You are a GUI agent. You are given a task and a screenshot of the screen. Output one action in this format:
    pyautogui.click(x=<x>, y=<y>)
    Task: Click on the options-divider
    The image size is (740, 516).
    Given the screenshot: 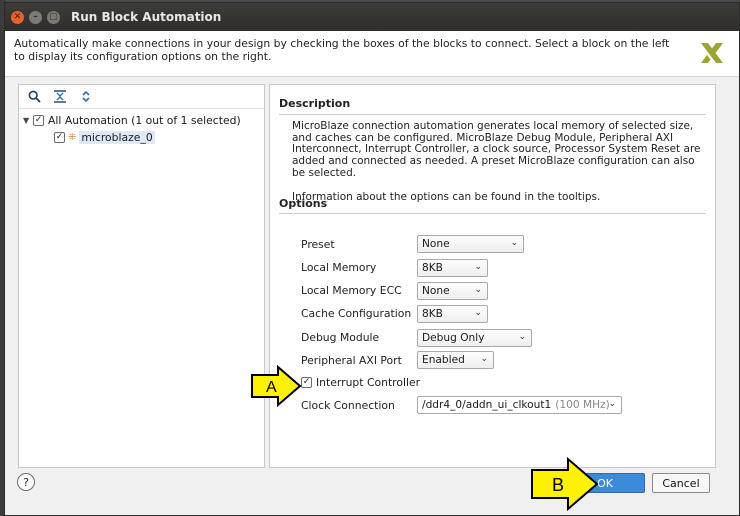 What is the action you would take?
    pyautogui.click(x=492, y=213)
    